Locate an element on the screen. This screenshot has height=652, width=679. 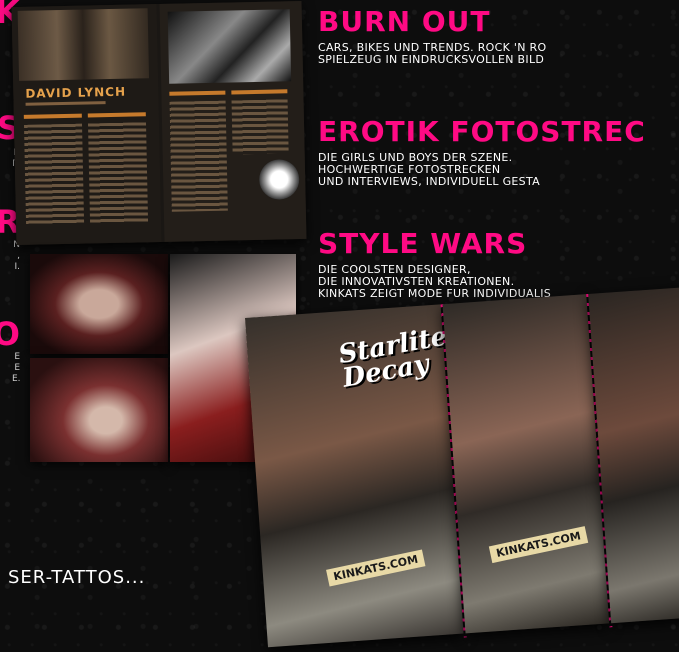
spread-right-page is located at coordinates (233, 121).